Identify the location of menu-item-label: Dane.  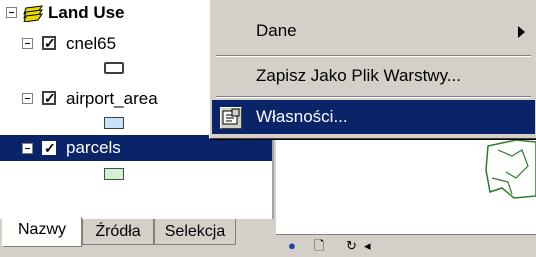
(276, 30).